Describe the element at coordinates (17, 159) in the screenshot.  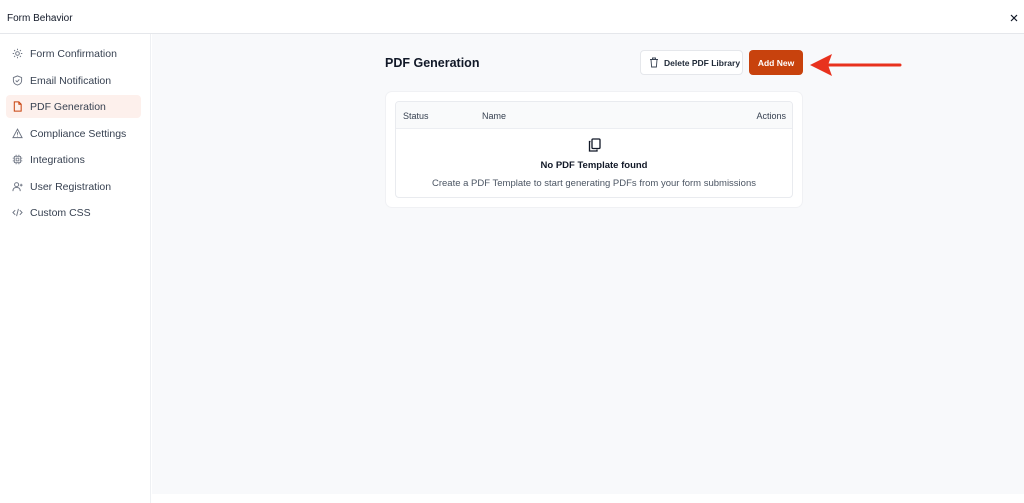
I see `chip-icon` at that location.